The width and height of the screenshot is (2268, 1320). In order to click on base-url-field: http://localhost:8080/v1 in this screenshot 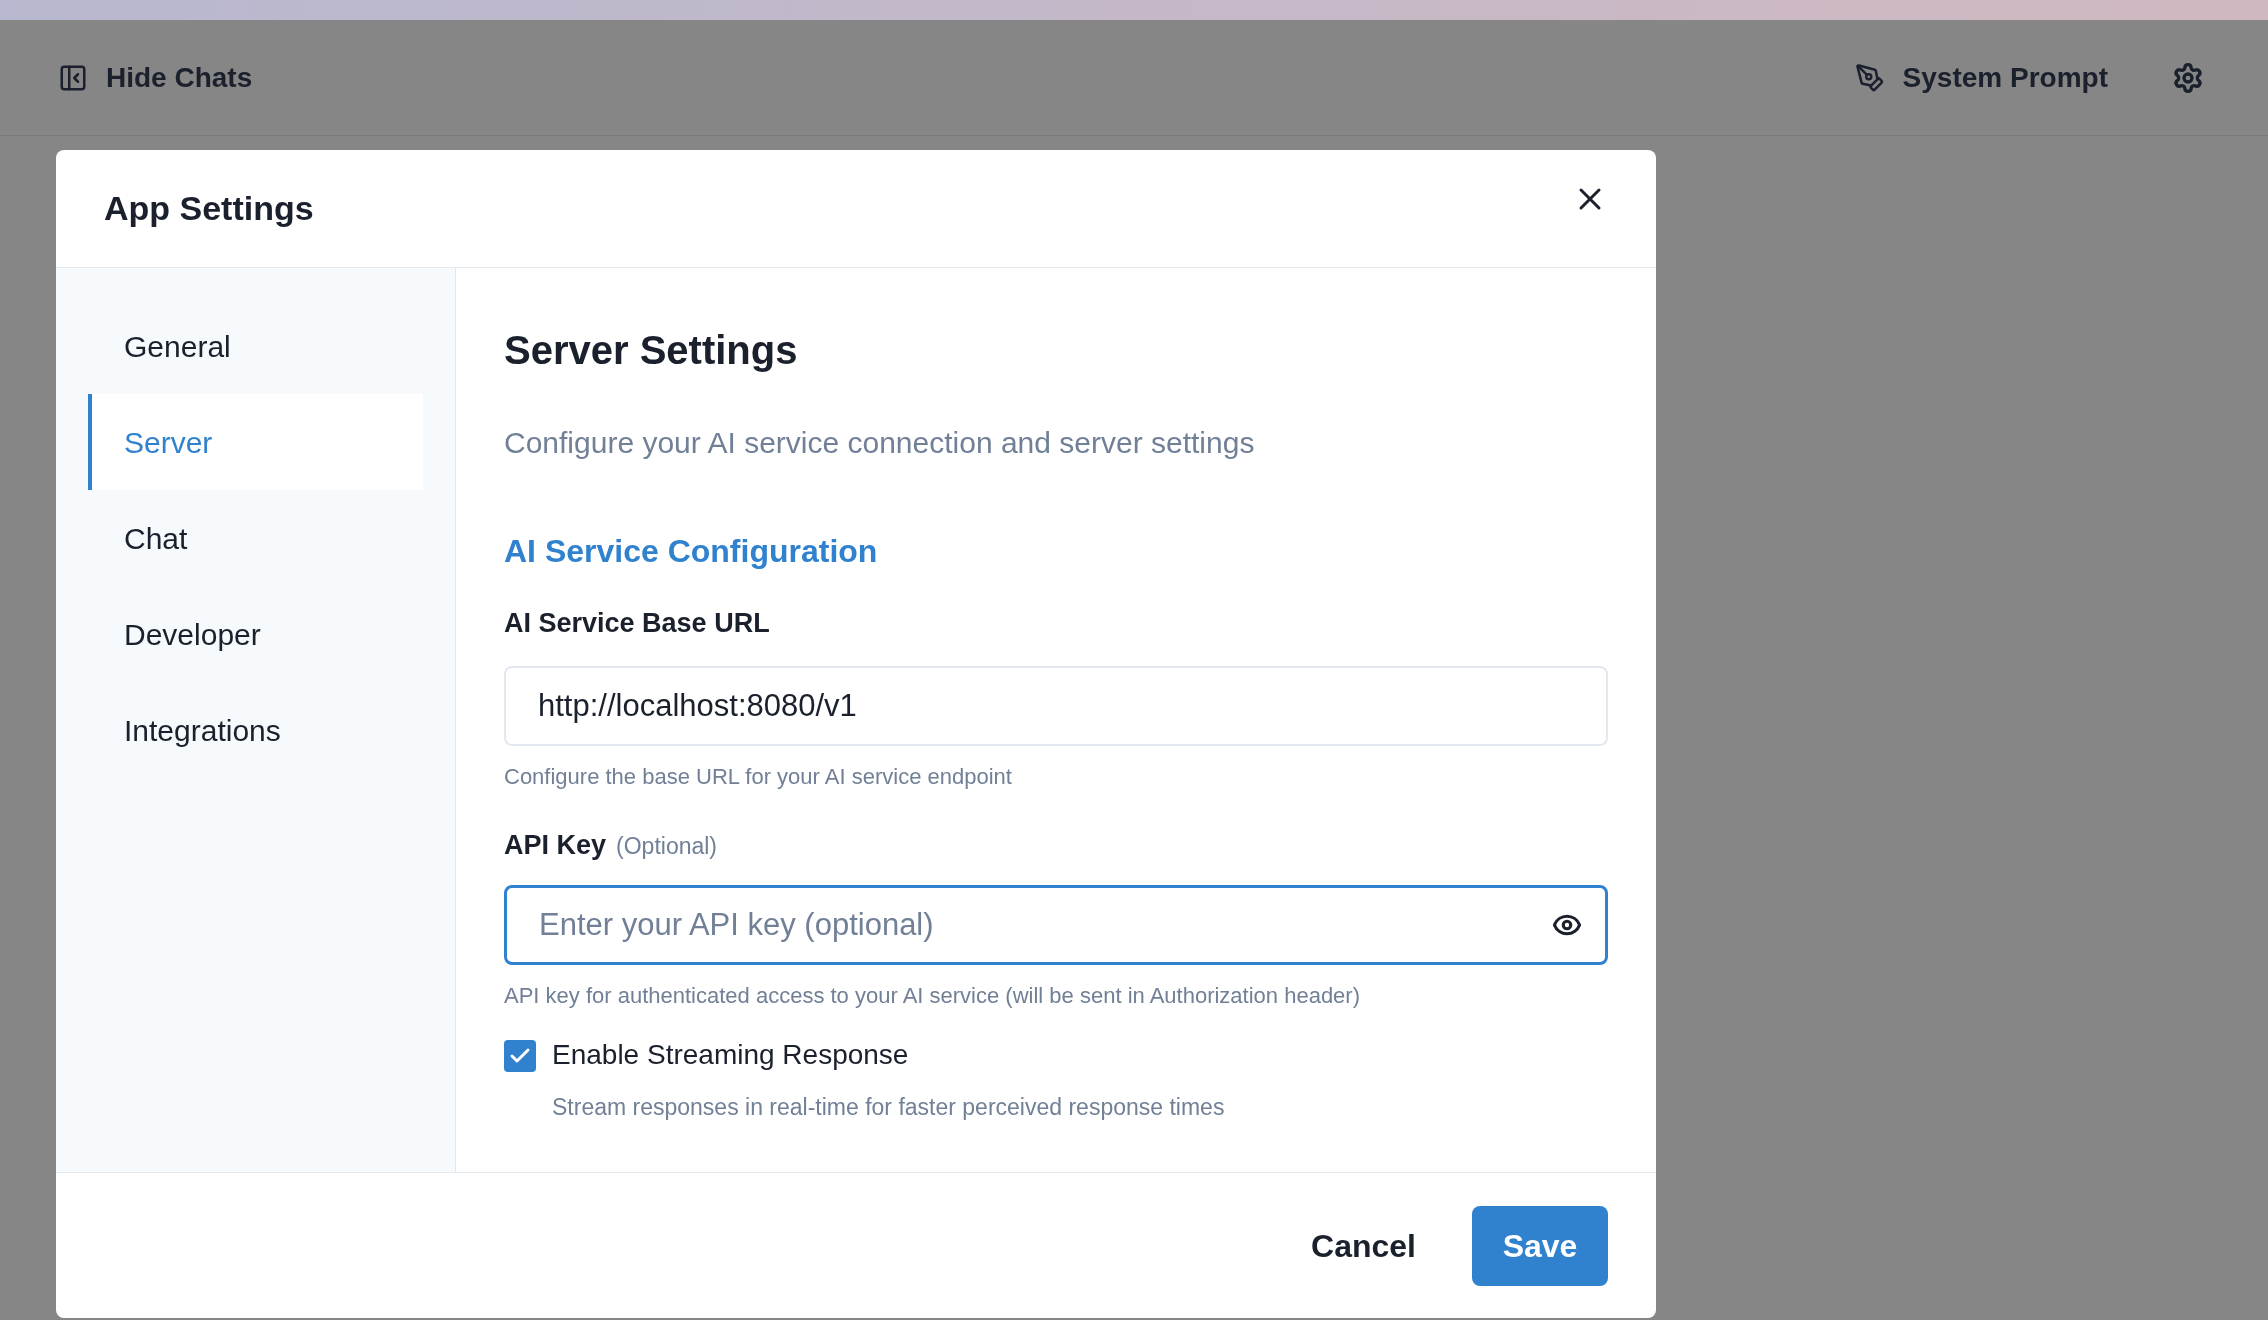, I will do `click(1056, 705)`.